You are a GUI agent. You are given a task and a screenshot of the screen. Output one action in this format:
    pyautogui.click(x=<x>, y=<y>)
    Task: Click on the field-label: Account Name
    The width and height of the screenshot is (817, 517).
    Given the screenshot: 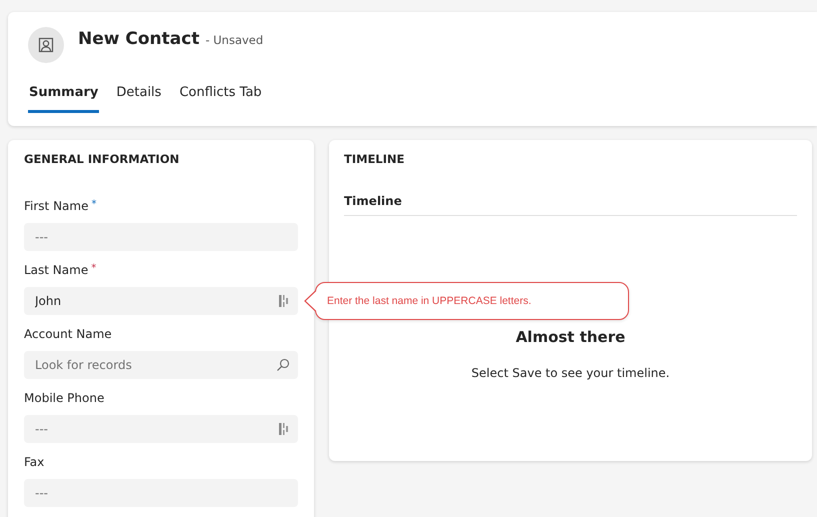 What is the action you would take?
    pyautogui.click(x=68, y=334)
    